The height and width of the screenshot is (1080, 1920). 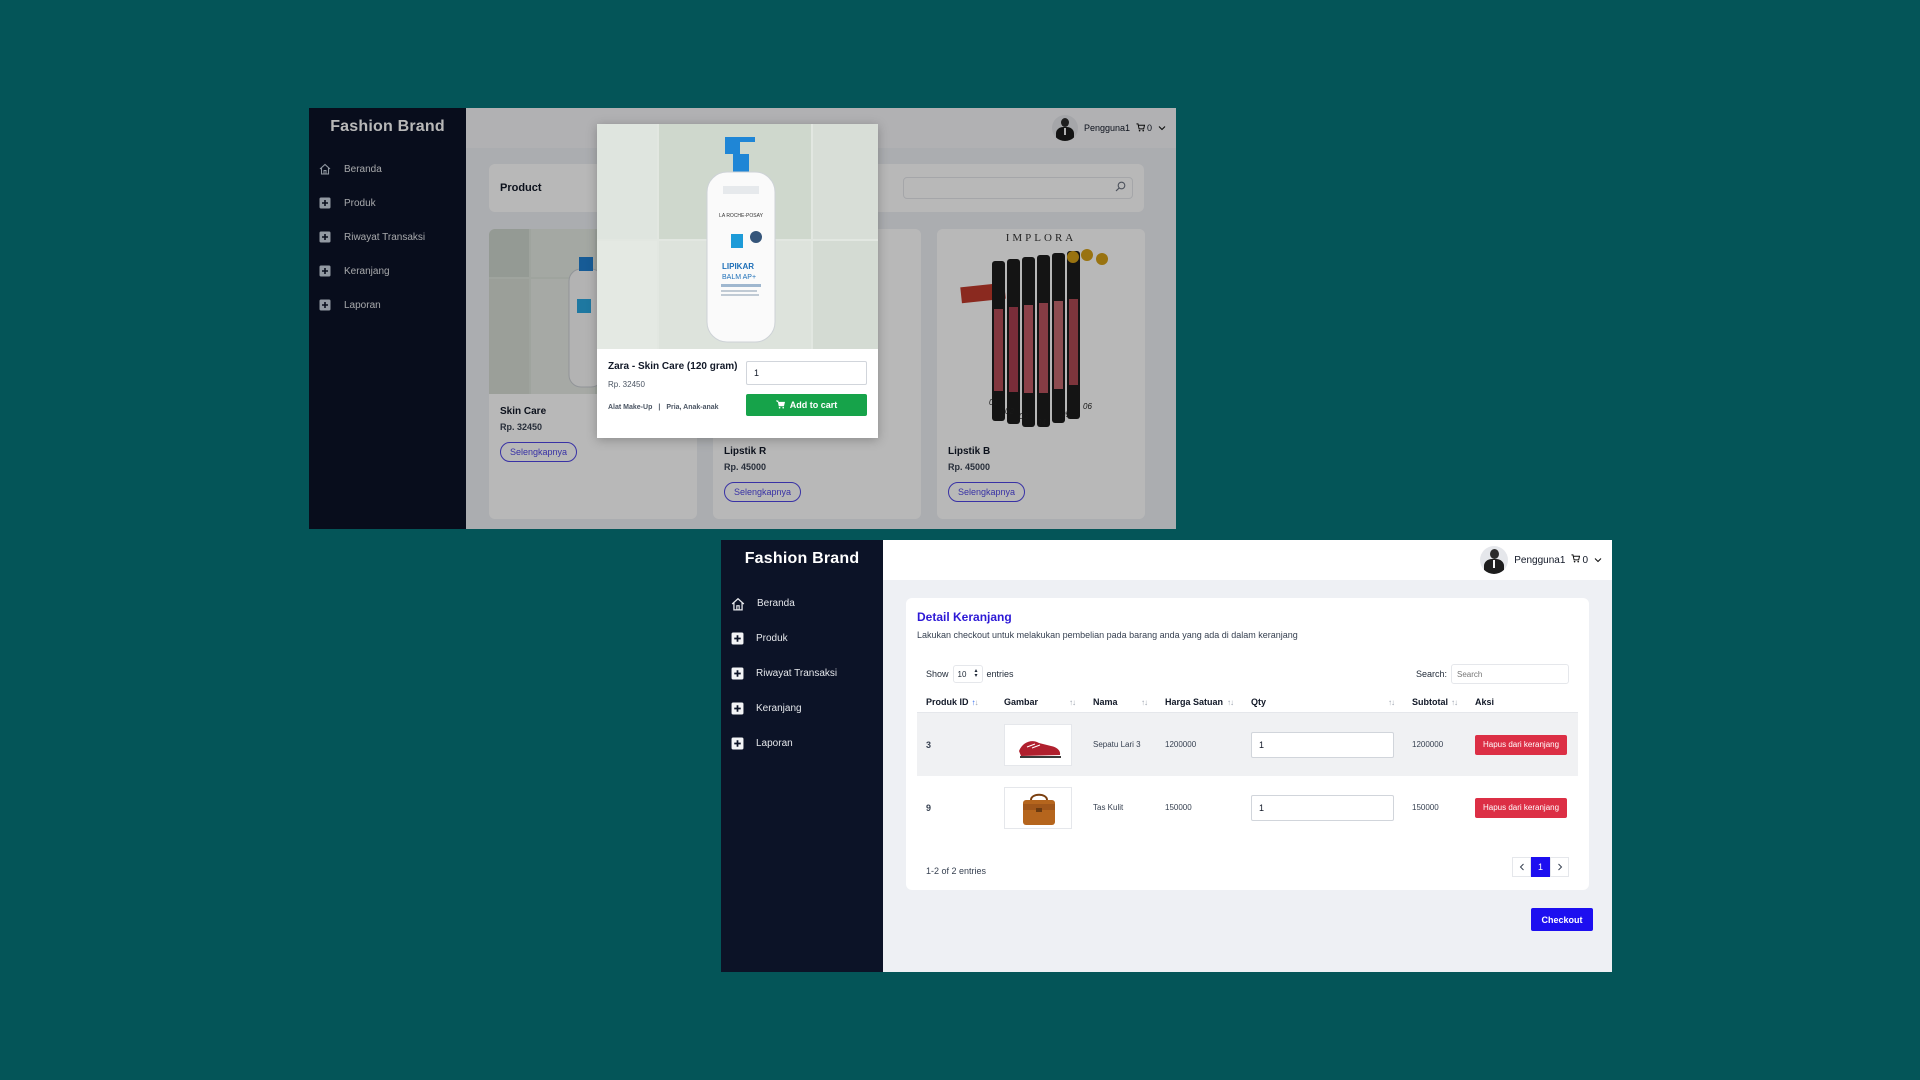 I want to click on search-icon, so click(x=1120, y=188).